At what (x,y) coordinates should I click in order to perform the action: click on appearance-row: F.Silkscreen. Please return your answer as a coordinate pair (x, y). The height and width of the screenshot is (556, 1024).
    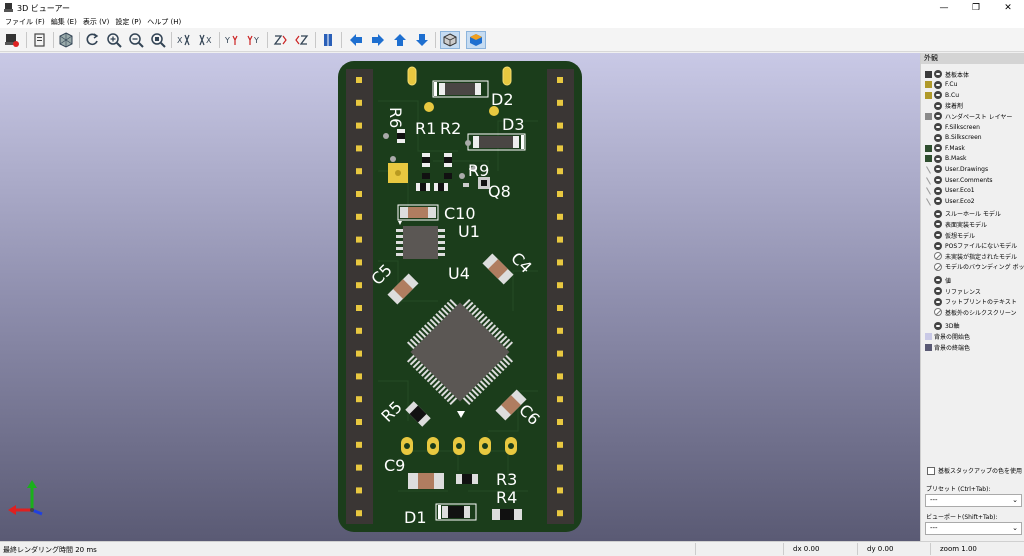
    Looking at the image, I should click on (972, 127).